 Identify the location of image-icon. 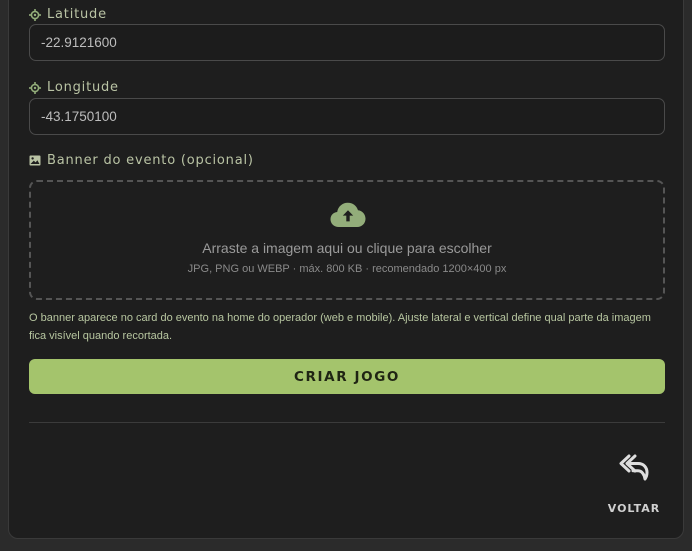
(35, 160).